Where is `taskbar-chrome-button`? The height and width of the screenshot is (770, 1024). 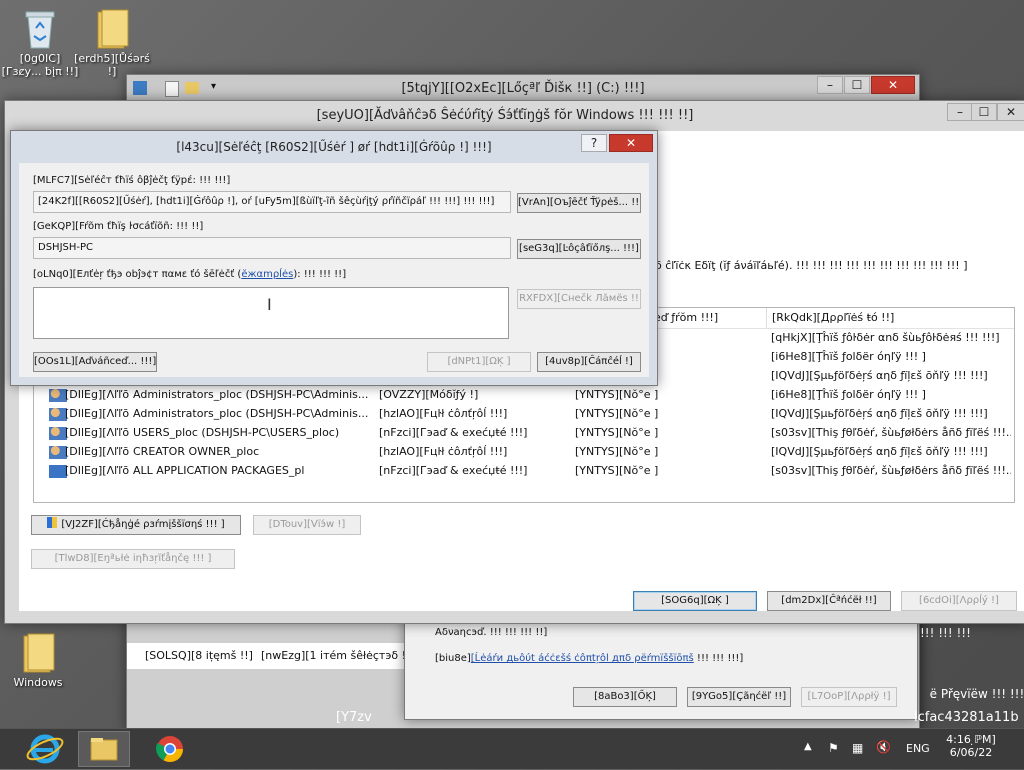
taskbar-chrome-button is located at coordinates (170, 749).